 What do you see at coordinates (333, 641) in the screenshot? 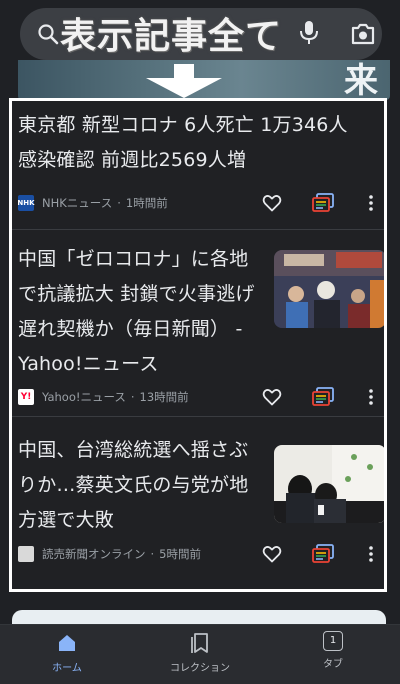
I see `tab-count-icon: 1` at bounding box center [333, 641].